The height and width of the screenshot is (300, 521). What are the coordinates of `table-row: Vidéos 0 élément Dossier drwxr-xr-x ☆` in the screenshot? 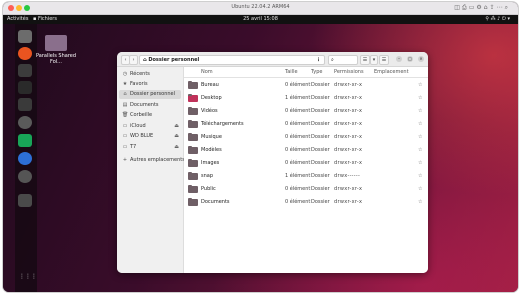 It's located at (306, 111).